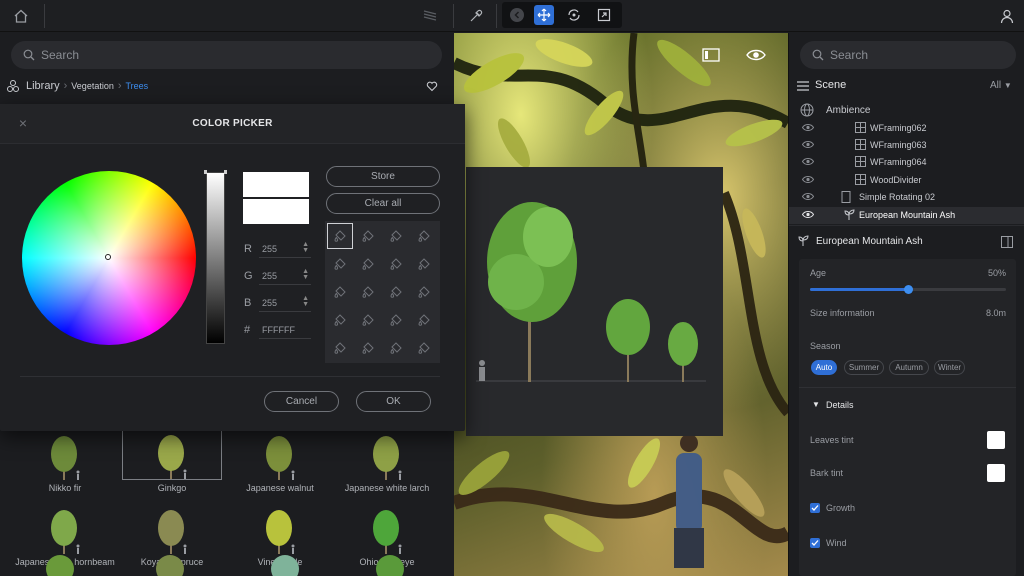 The width and height of the screenshot is (1024, 576). What do you see at coordinates (285, 249) in the screenshot?
I see `red-input: 255 ▲ ▼` at bounding box center [285, 249].